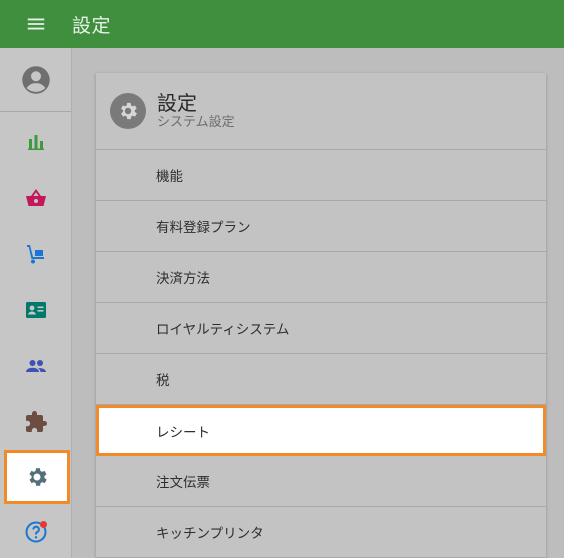 This screenshot has height=558, width=564. Describe the element at coordinates (43, 524) in the screenshot. I see `notification-badge` at that location.